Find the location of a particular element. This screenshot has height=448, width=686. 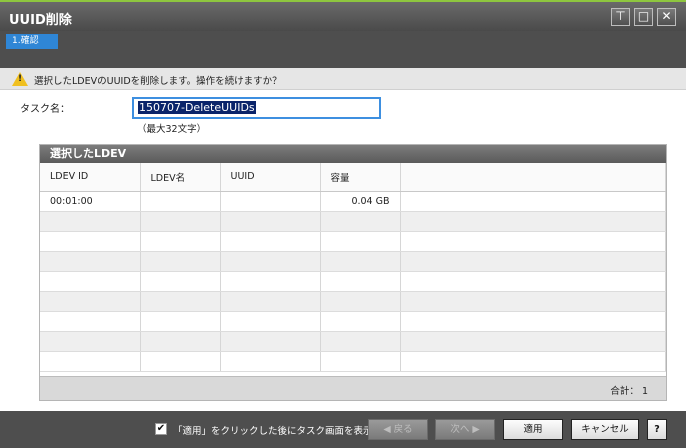

title-bar: UUID削除 ⊤ □ ✕ is located at coordinates (343, 15).